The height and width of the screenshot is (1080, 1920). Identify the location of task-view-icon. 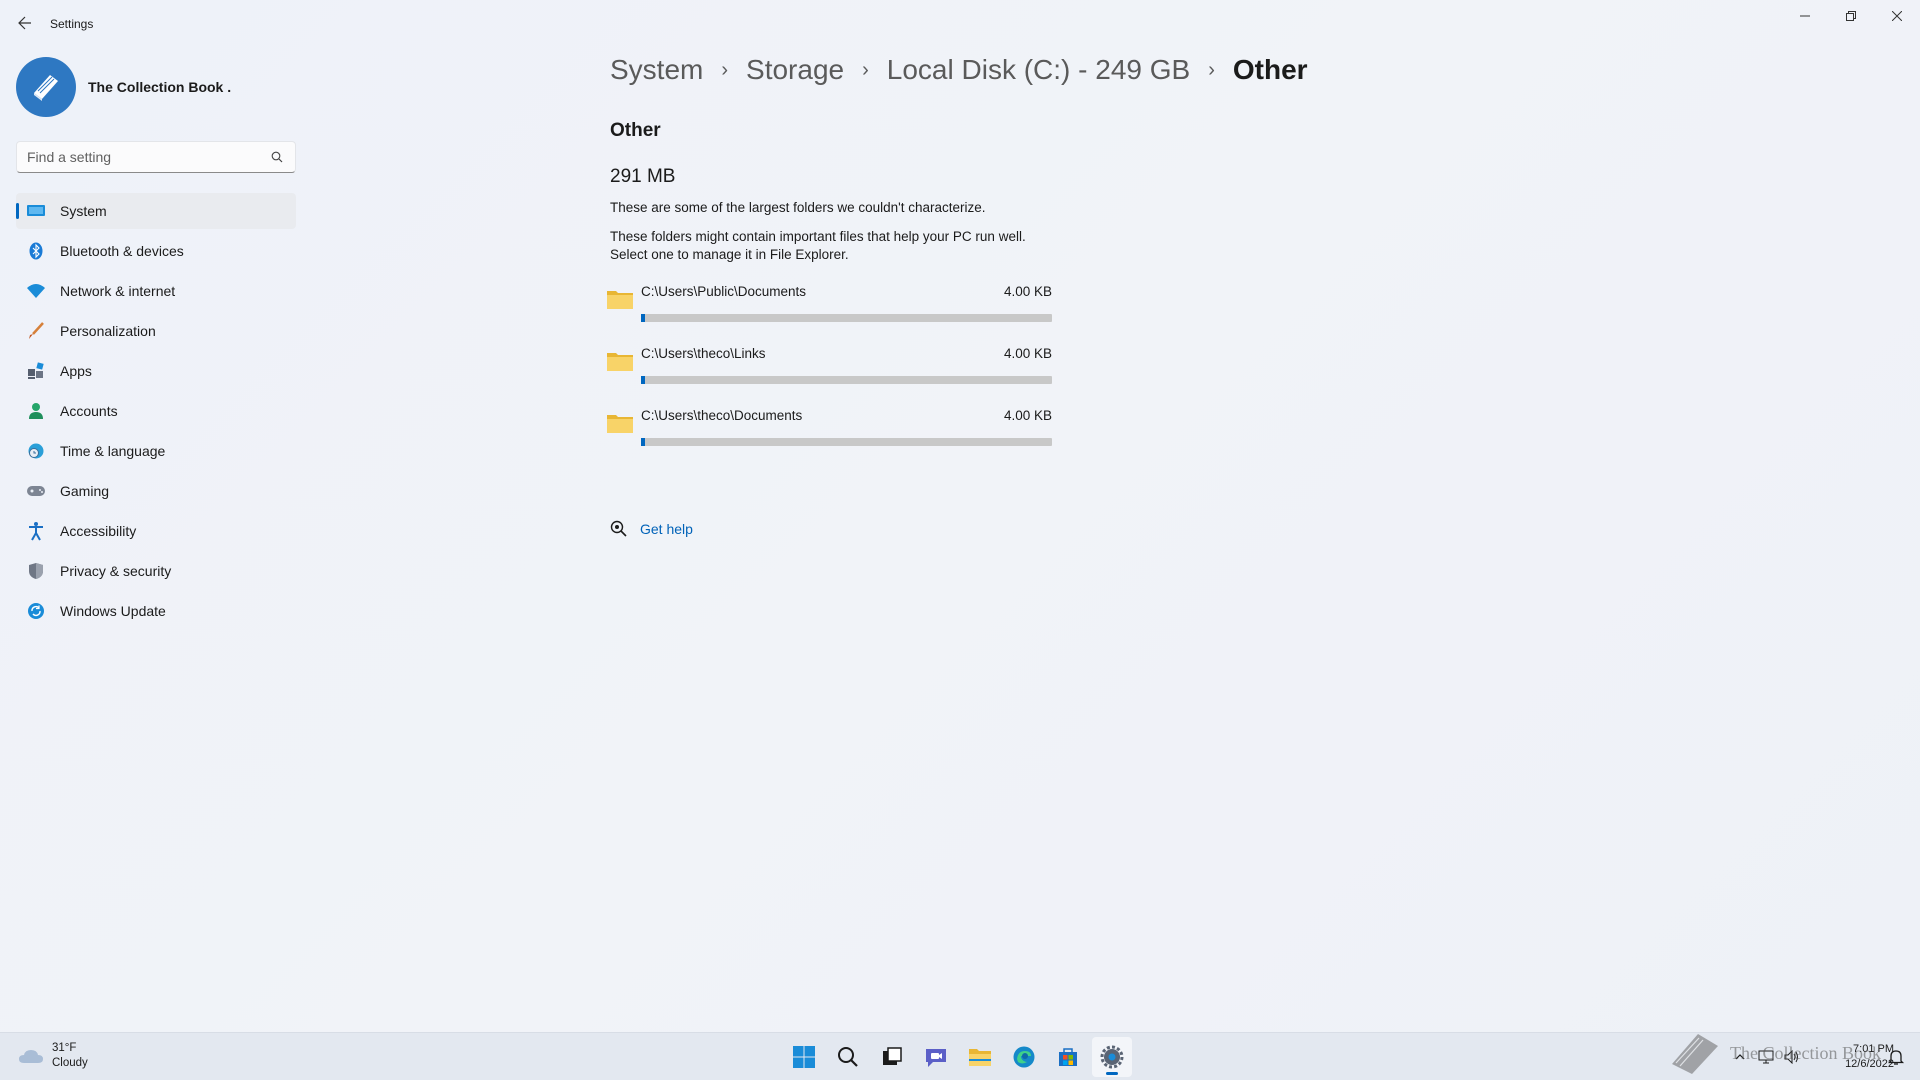
(892, 1056).